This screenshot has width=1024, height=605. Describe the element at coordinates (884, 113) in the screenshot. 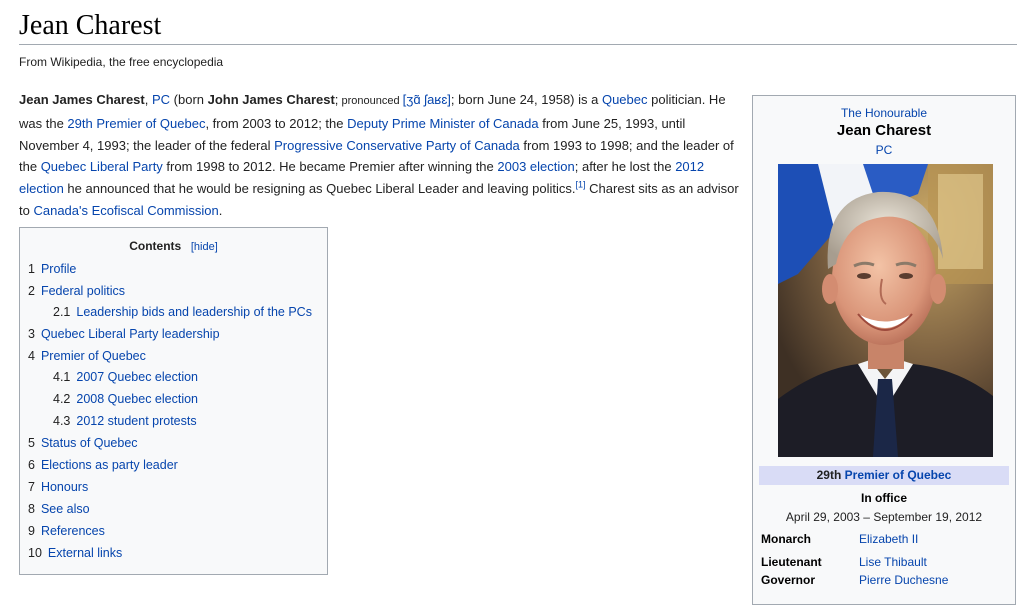

I see `honorific-link: The Honourable` at that location.